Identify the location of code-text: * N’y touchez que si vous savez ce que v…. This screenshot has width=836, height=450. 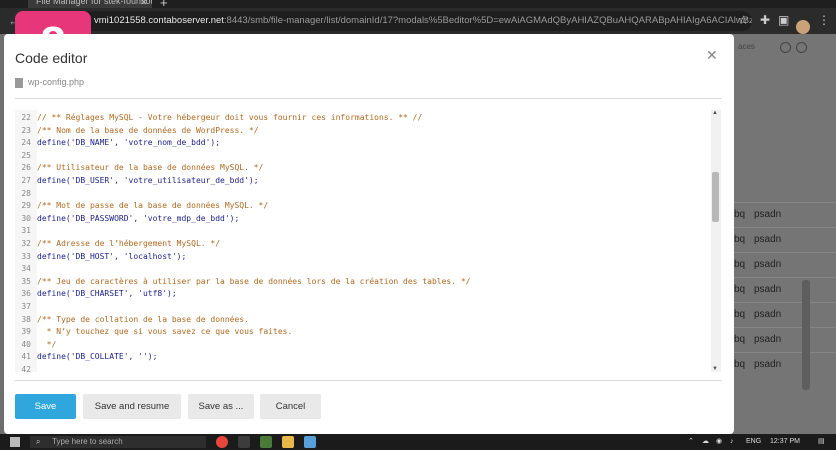
(165, 332).